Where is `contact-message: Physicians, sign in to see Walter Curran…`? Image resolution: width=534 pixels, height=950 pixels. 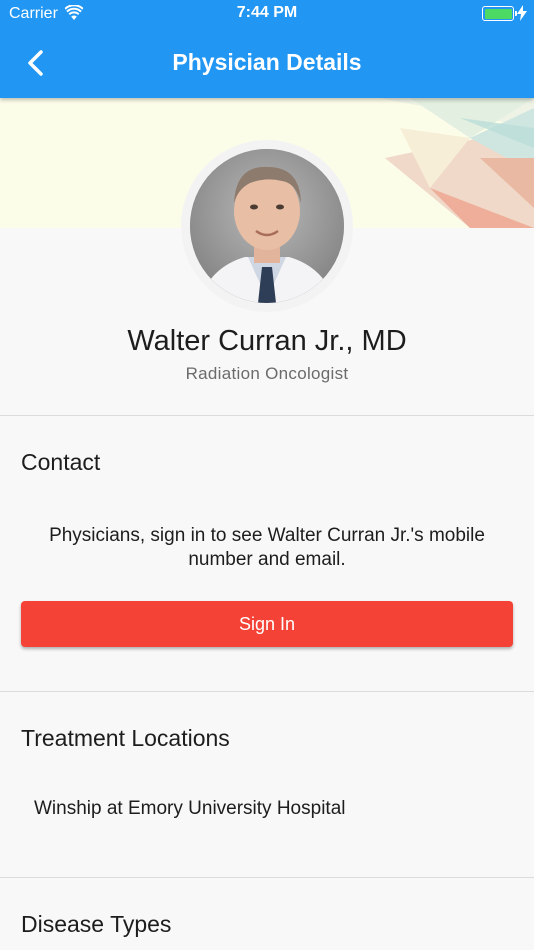 contact-message: Physicians, sign in to see Walter Curran… is located at coordinates (267, 547).